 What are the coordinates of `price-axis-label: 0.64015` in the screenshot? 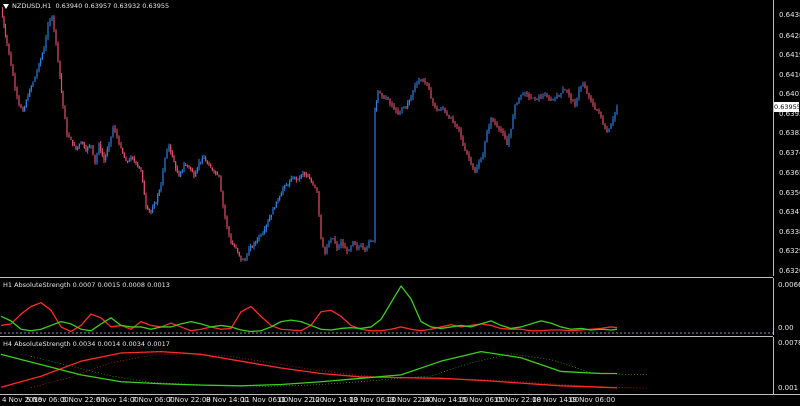 It's located at (789, 94).